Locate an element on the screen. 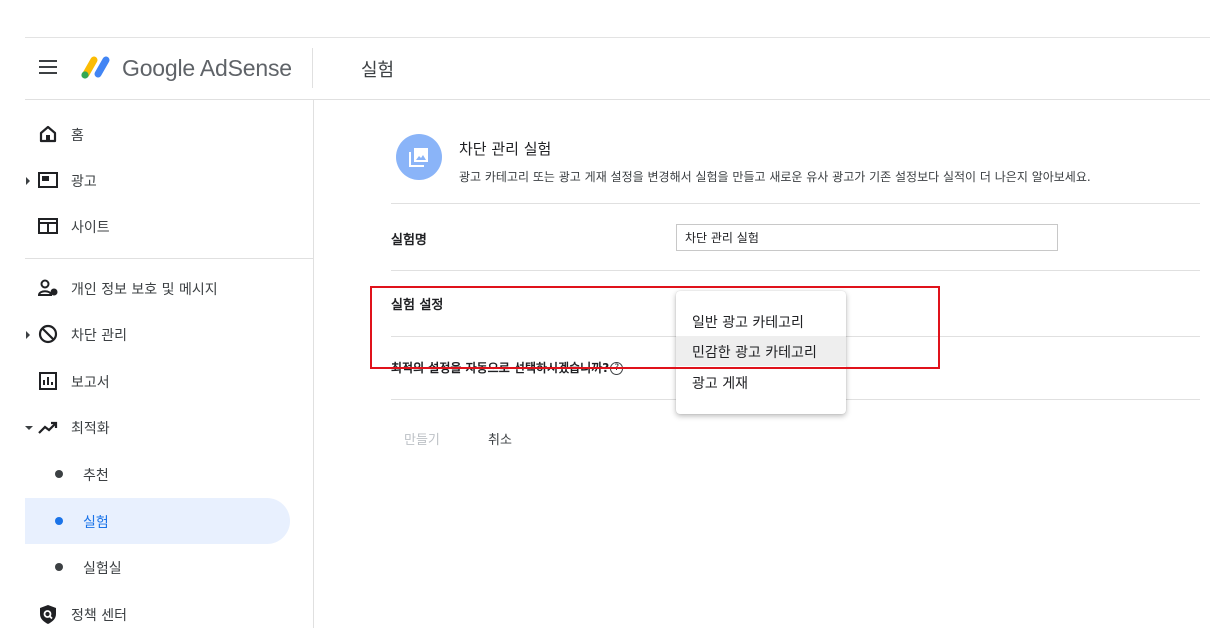  dropdown-option-label: 민감한 광고 카테고리 is located at coordinates (754, 353).